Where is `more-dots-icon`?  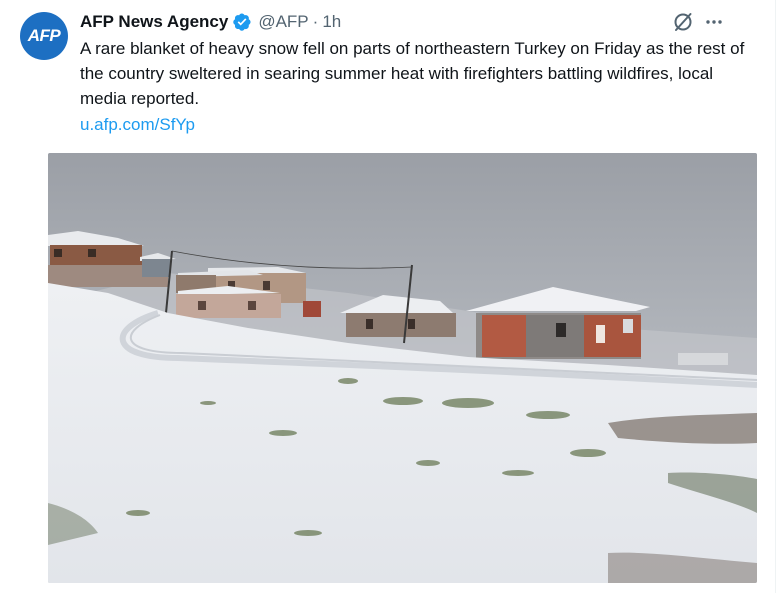 more-dots-icon is located at coordinates (714, 22).